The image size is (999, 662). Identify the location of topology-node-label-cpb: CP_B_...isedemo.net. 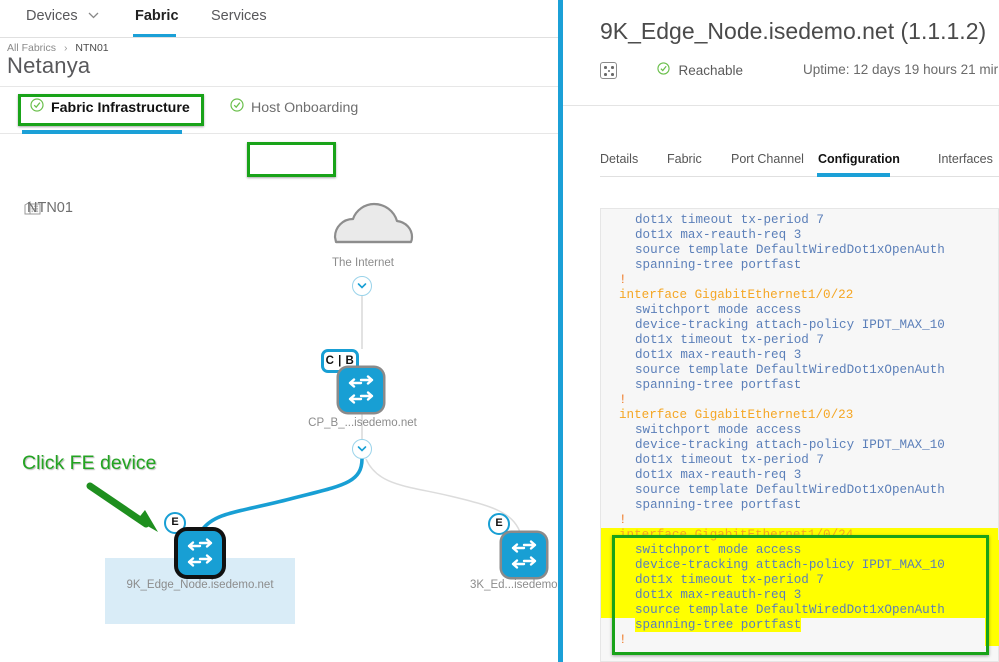
(362, 423).